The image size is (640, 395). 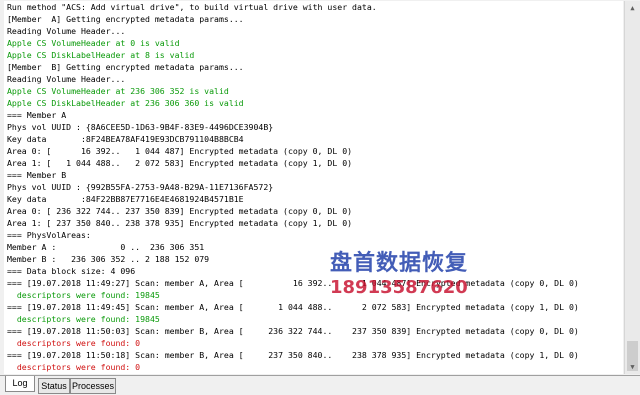 What do you see at coordinates (101, 55) in the screenshot?
I see `log-line: Apple CS DiskLabelHeader at 8 is valid` at bounding box center [101, 55].